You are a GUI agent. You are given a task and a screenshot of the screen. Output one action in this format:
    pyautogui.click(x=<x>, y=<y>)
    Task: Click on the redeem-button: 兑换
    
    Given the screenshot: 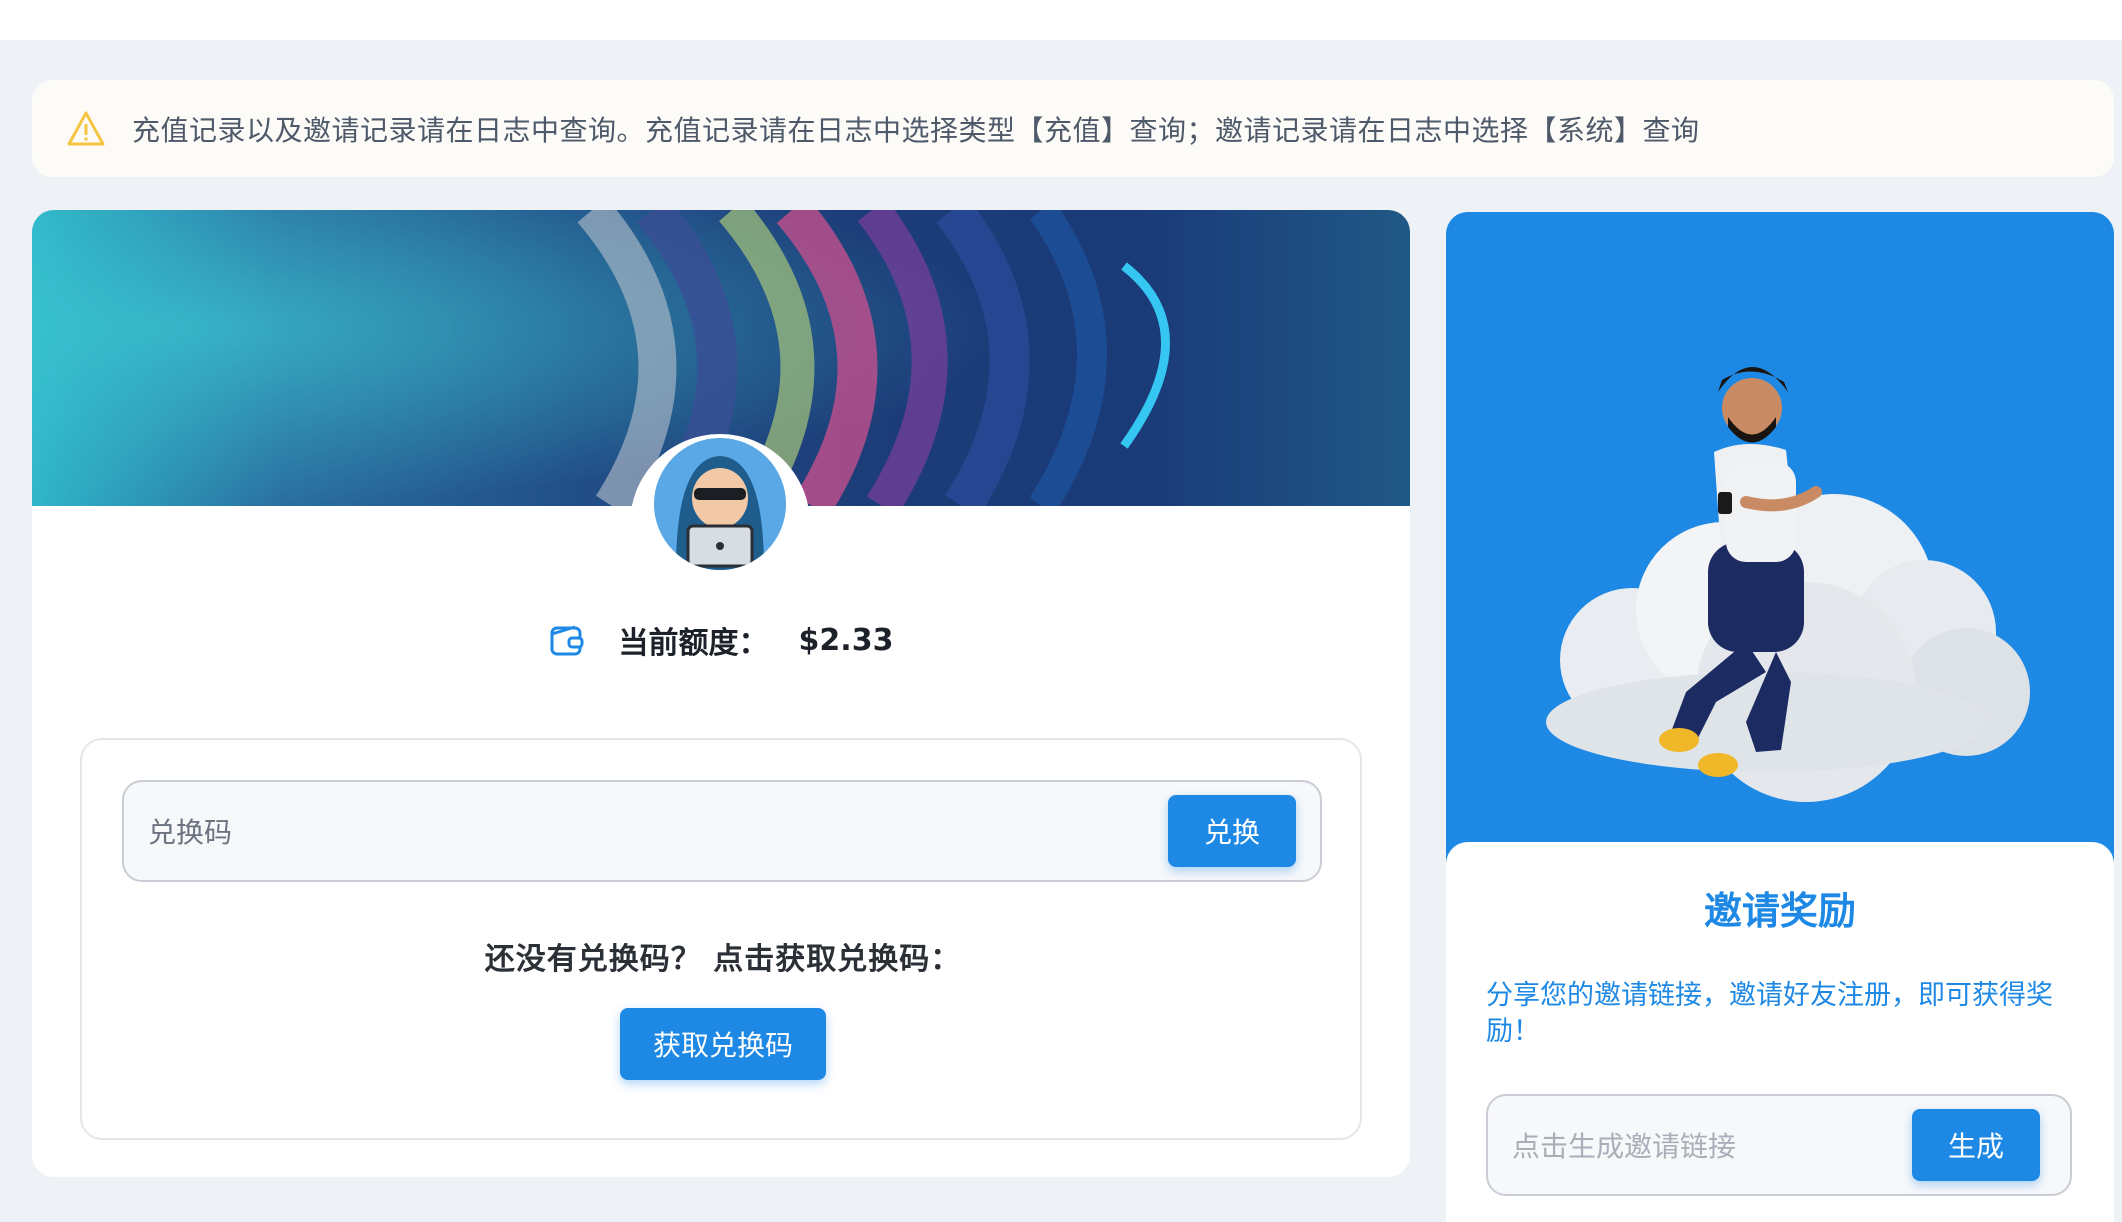 What is the action you would take?
    pyautogui.click(x=1232, y=831)
    